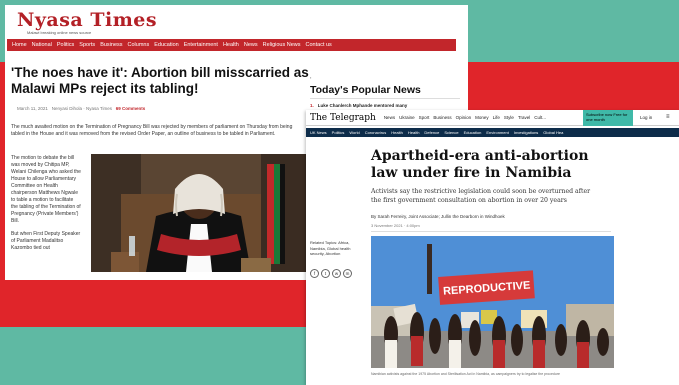 The width and height of the screenshot is (679, 385). I want to click on speaker-photo, so click(200, 213).